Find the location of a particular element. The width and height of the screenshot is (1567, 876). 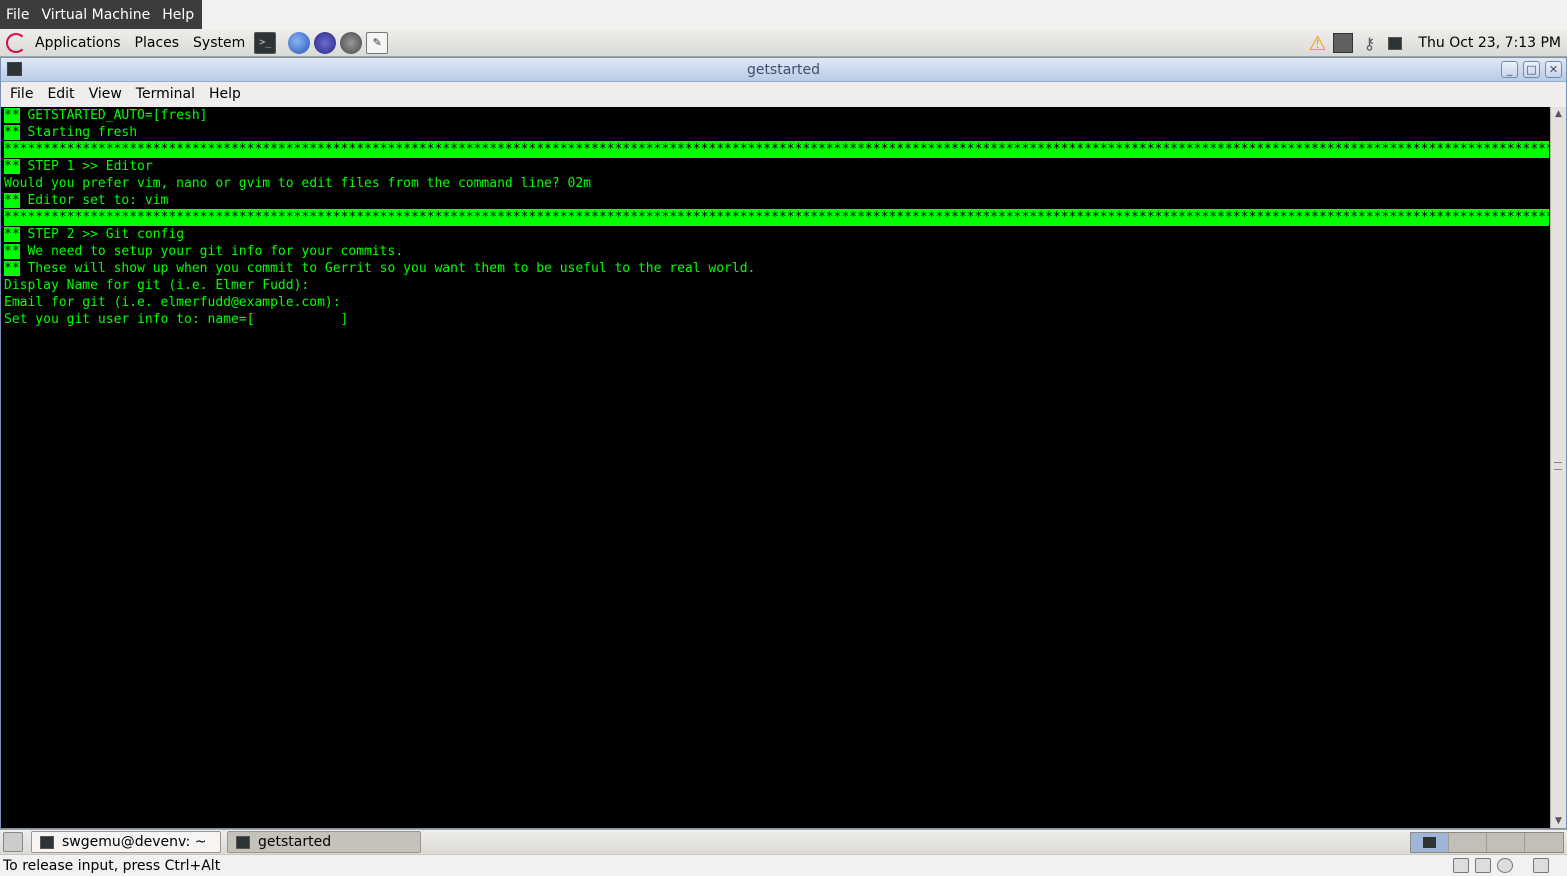

terminal-launcher-icon: >_ is located at coordinates (265, 42).